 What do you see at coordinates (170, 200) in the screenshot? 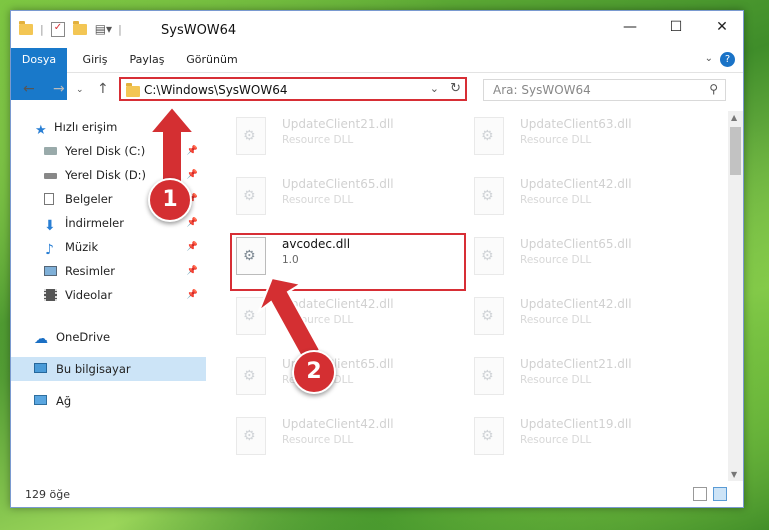
I see `step-1-badge: 1` at bounding box center [170, 200].